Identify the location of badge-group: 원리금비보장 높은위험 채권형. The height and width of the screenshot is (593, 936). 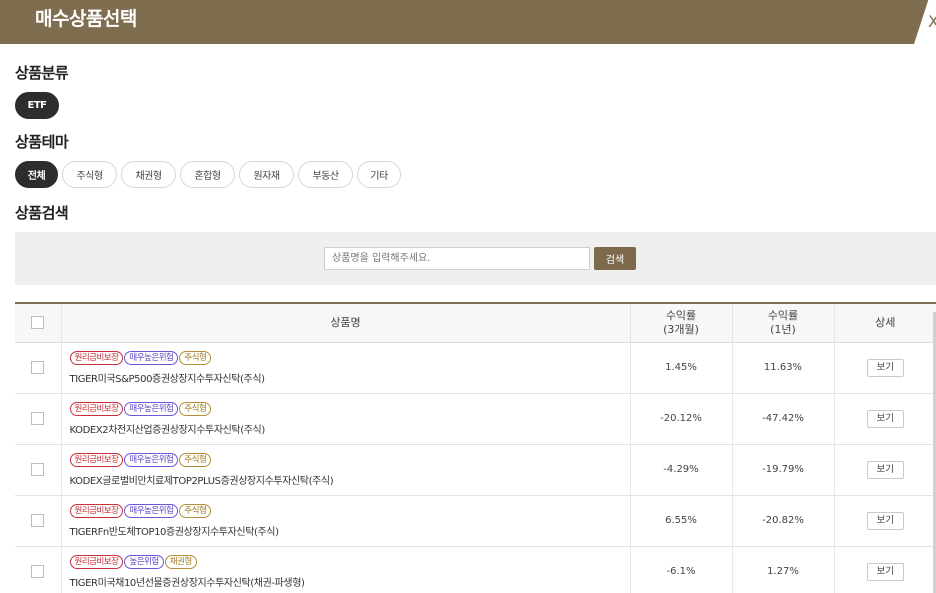
(349, 562).